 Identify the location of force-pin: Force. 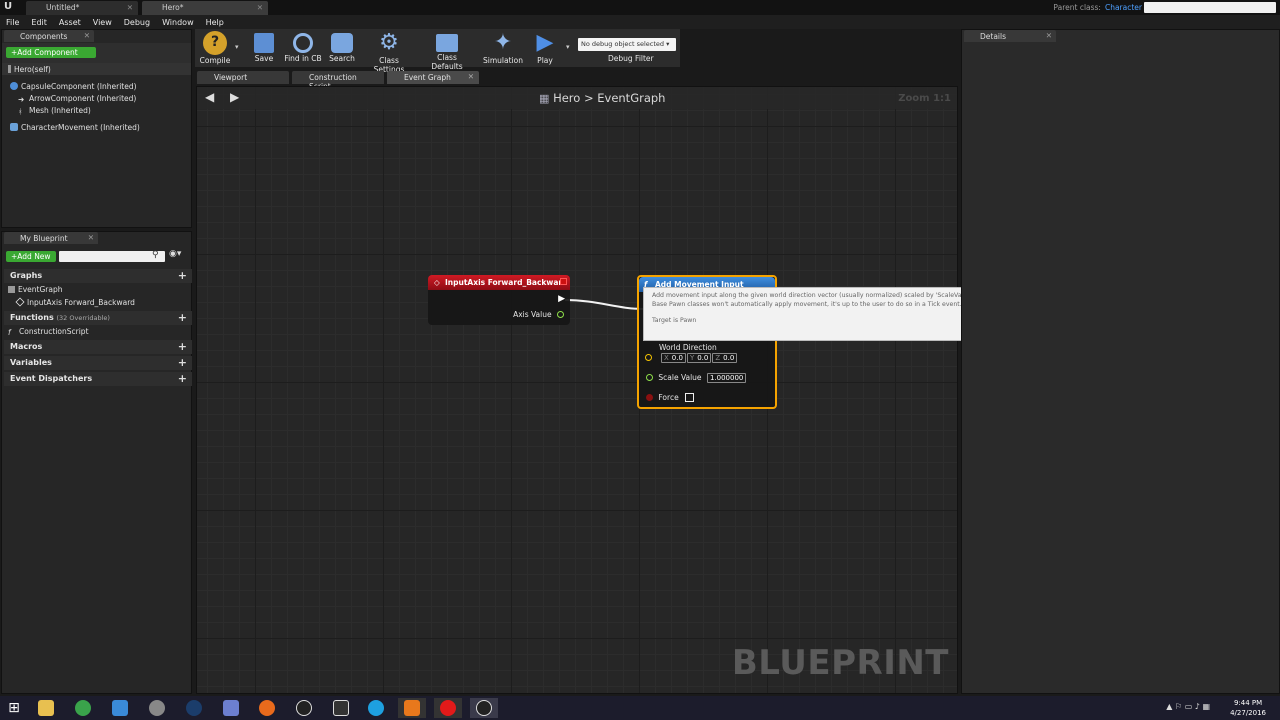
(670, 397).